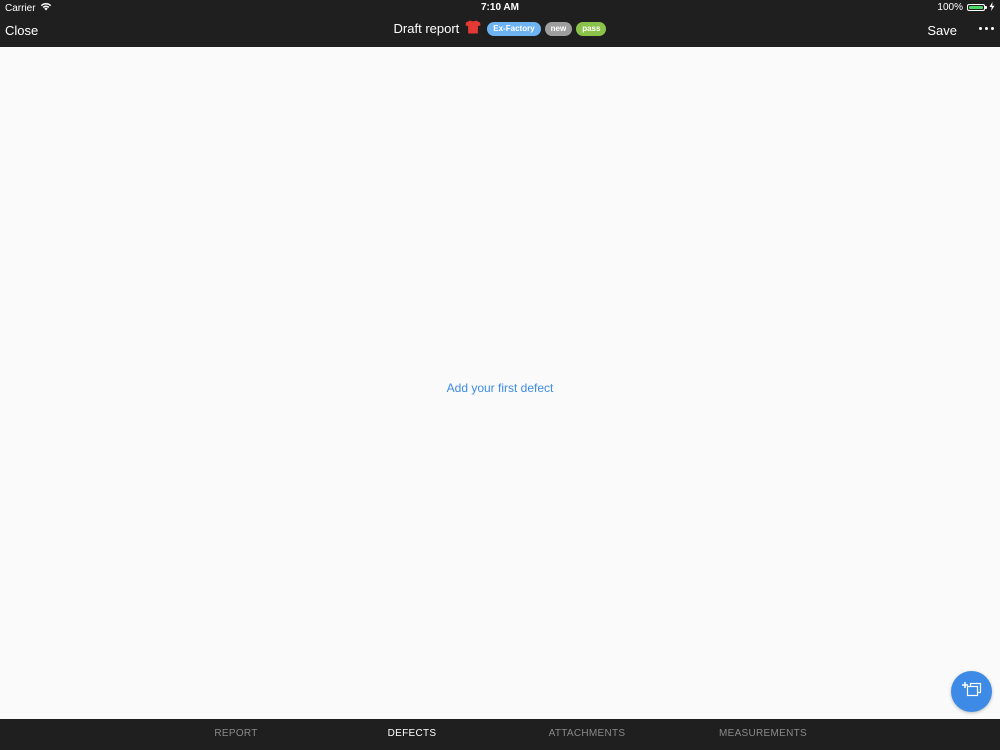 The width and height of the screenshot is (1000, 750). I want to click on status-bar: Carrier 7:10 AM 100%, so click(500, 8).